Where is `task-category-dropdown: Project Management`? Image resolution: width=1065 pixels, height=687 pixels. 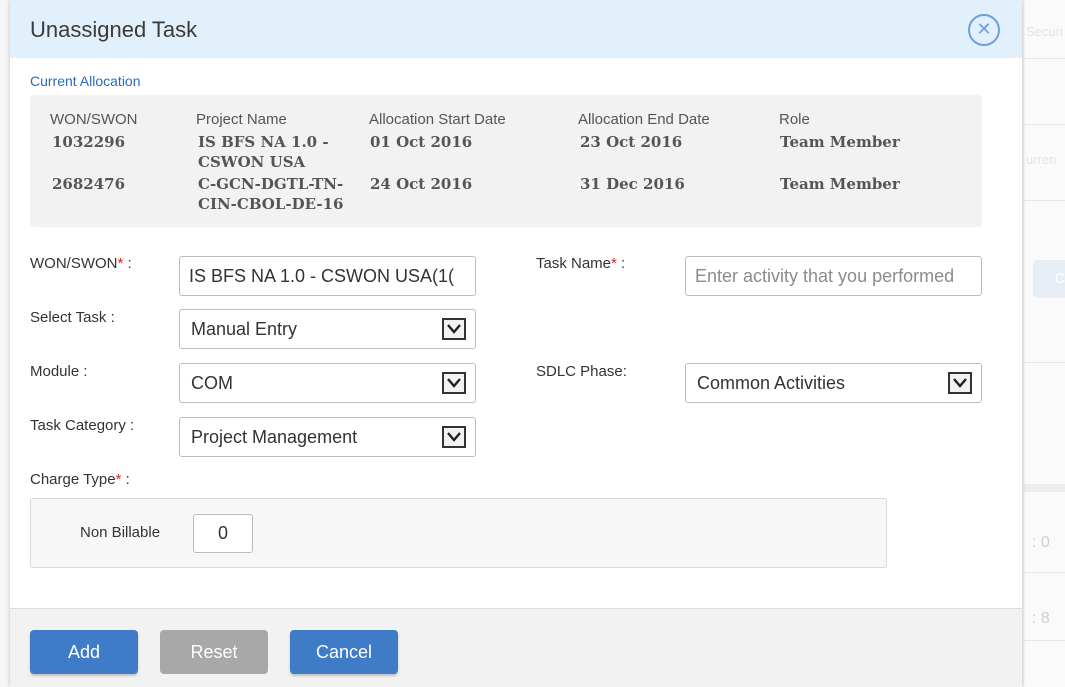
task-category-dropdown: Project Management is located at coordinates (327, 437).